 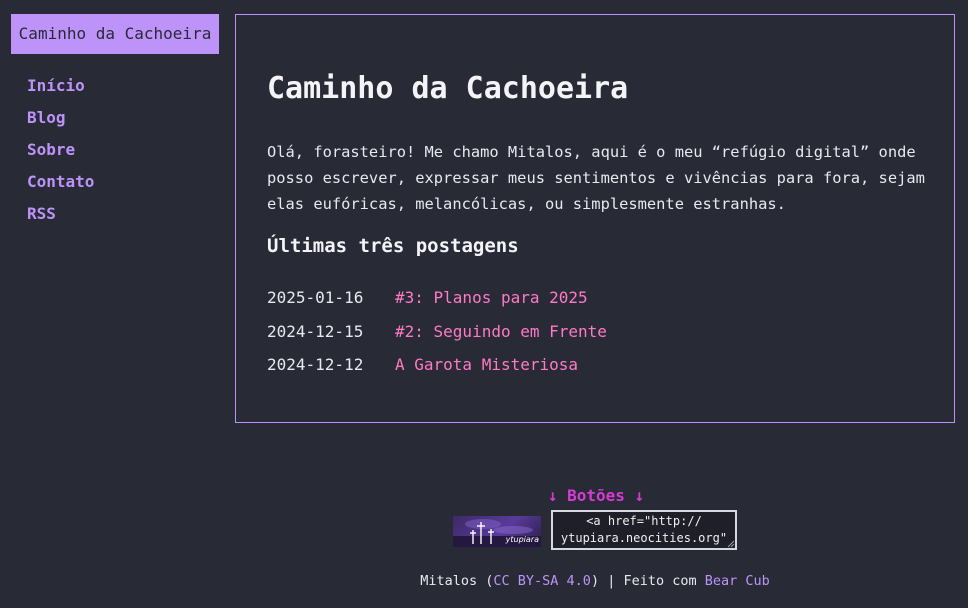 What do you see at coordinates (315, 297) in the screenshot?
I see `post-date: 2025-01-16` at bounding box center [315, 297].